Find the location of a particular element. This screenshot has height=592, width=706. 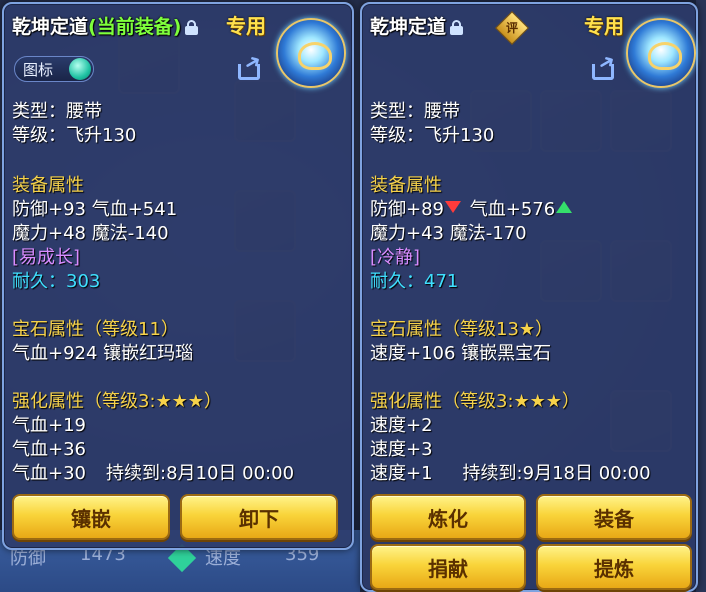

gem-line: 速度+106 镶嵌黑宝石 is located at coordinates (461, 353).